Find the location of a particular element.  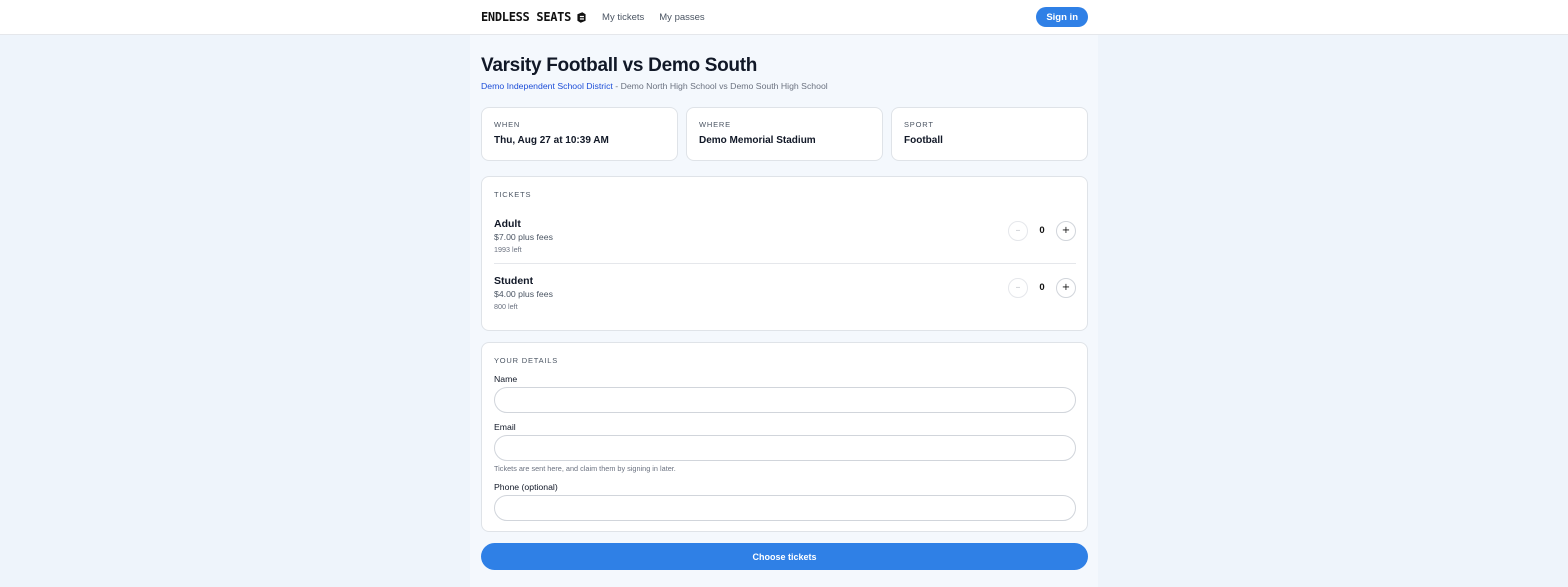

phone-field is located at coordinates (785, 508).